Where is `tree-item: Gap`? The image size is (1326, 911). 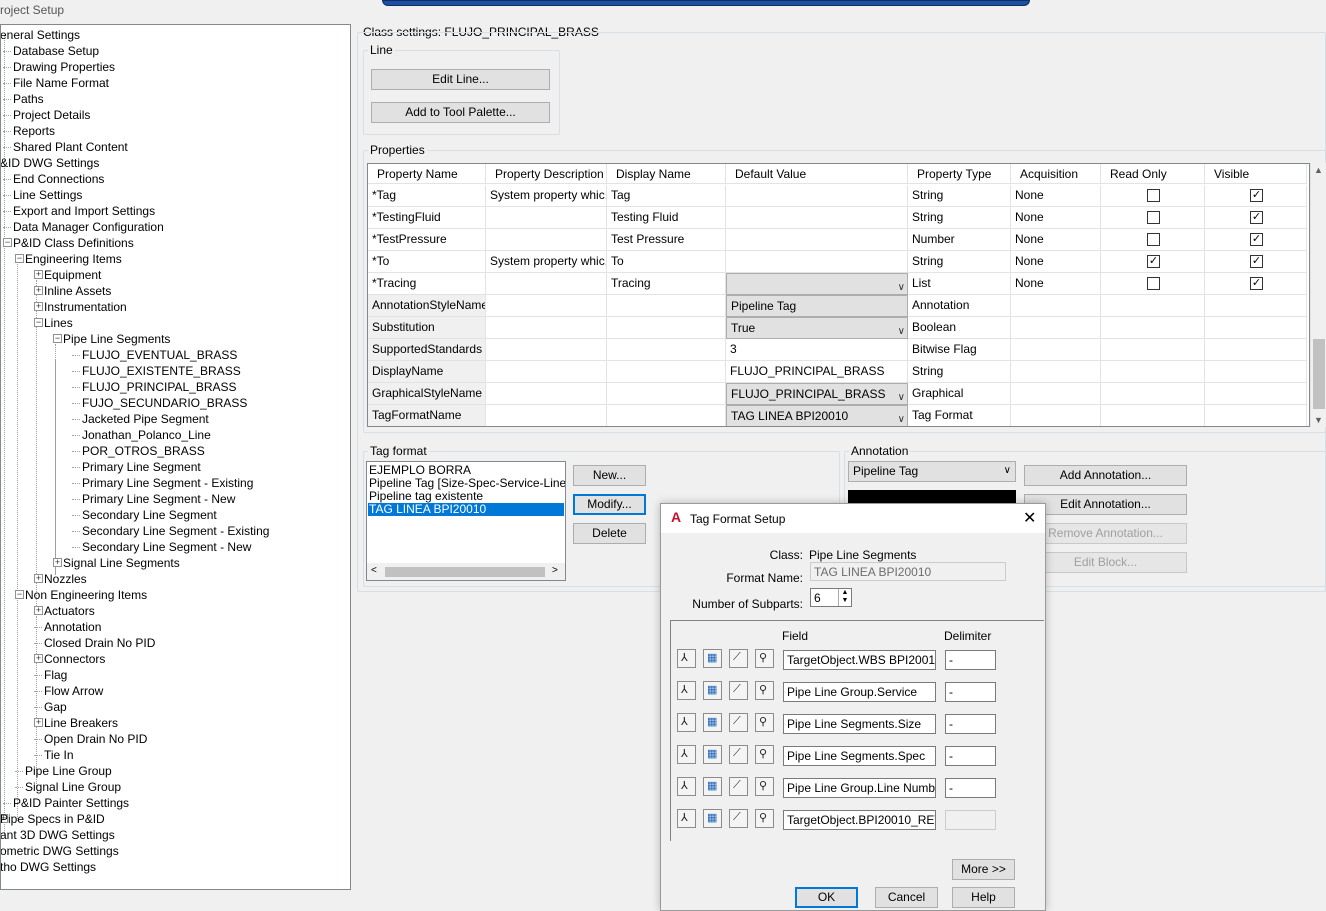
tree-item: Gap is located at coordinates (55, 707).